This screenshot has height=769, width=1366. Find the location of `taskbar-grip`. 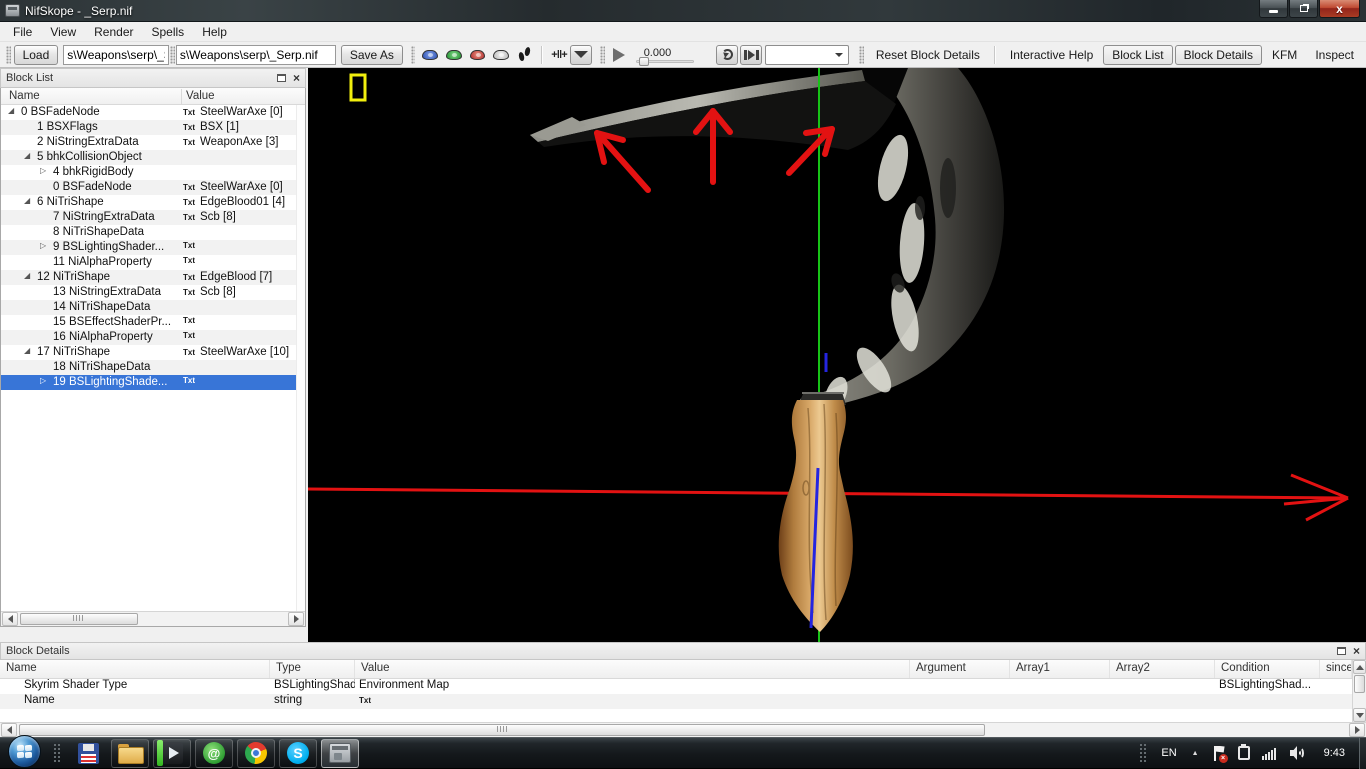

taskbar-grip is located at coordinates (57, 753).